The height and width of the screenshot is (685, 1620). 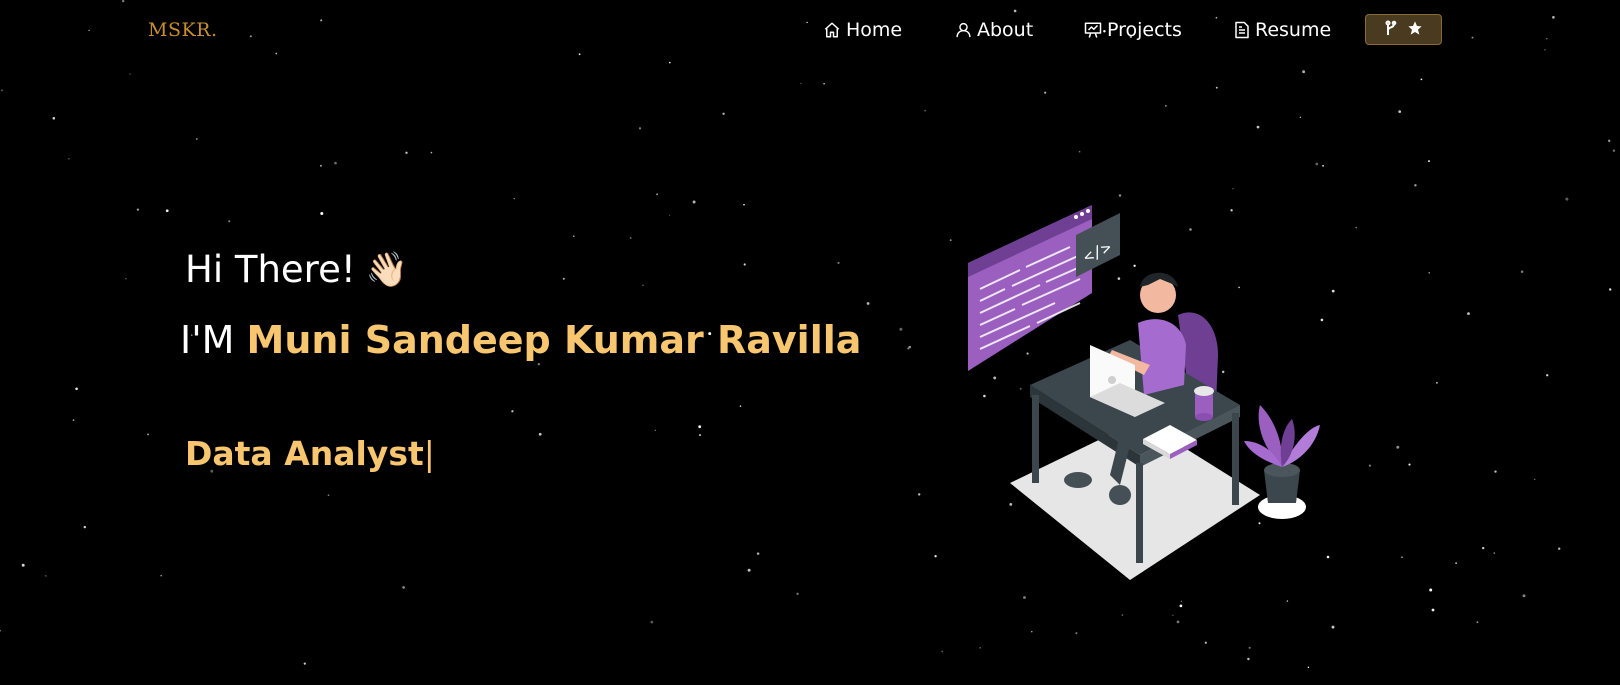 I want to click on nav-projects: Projects, so click(x=1133, y=30).